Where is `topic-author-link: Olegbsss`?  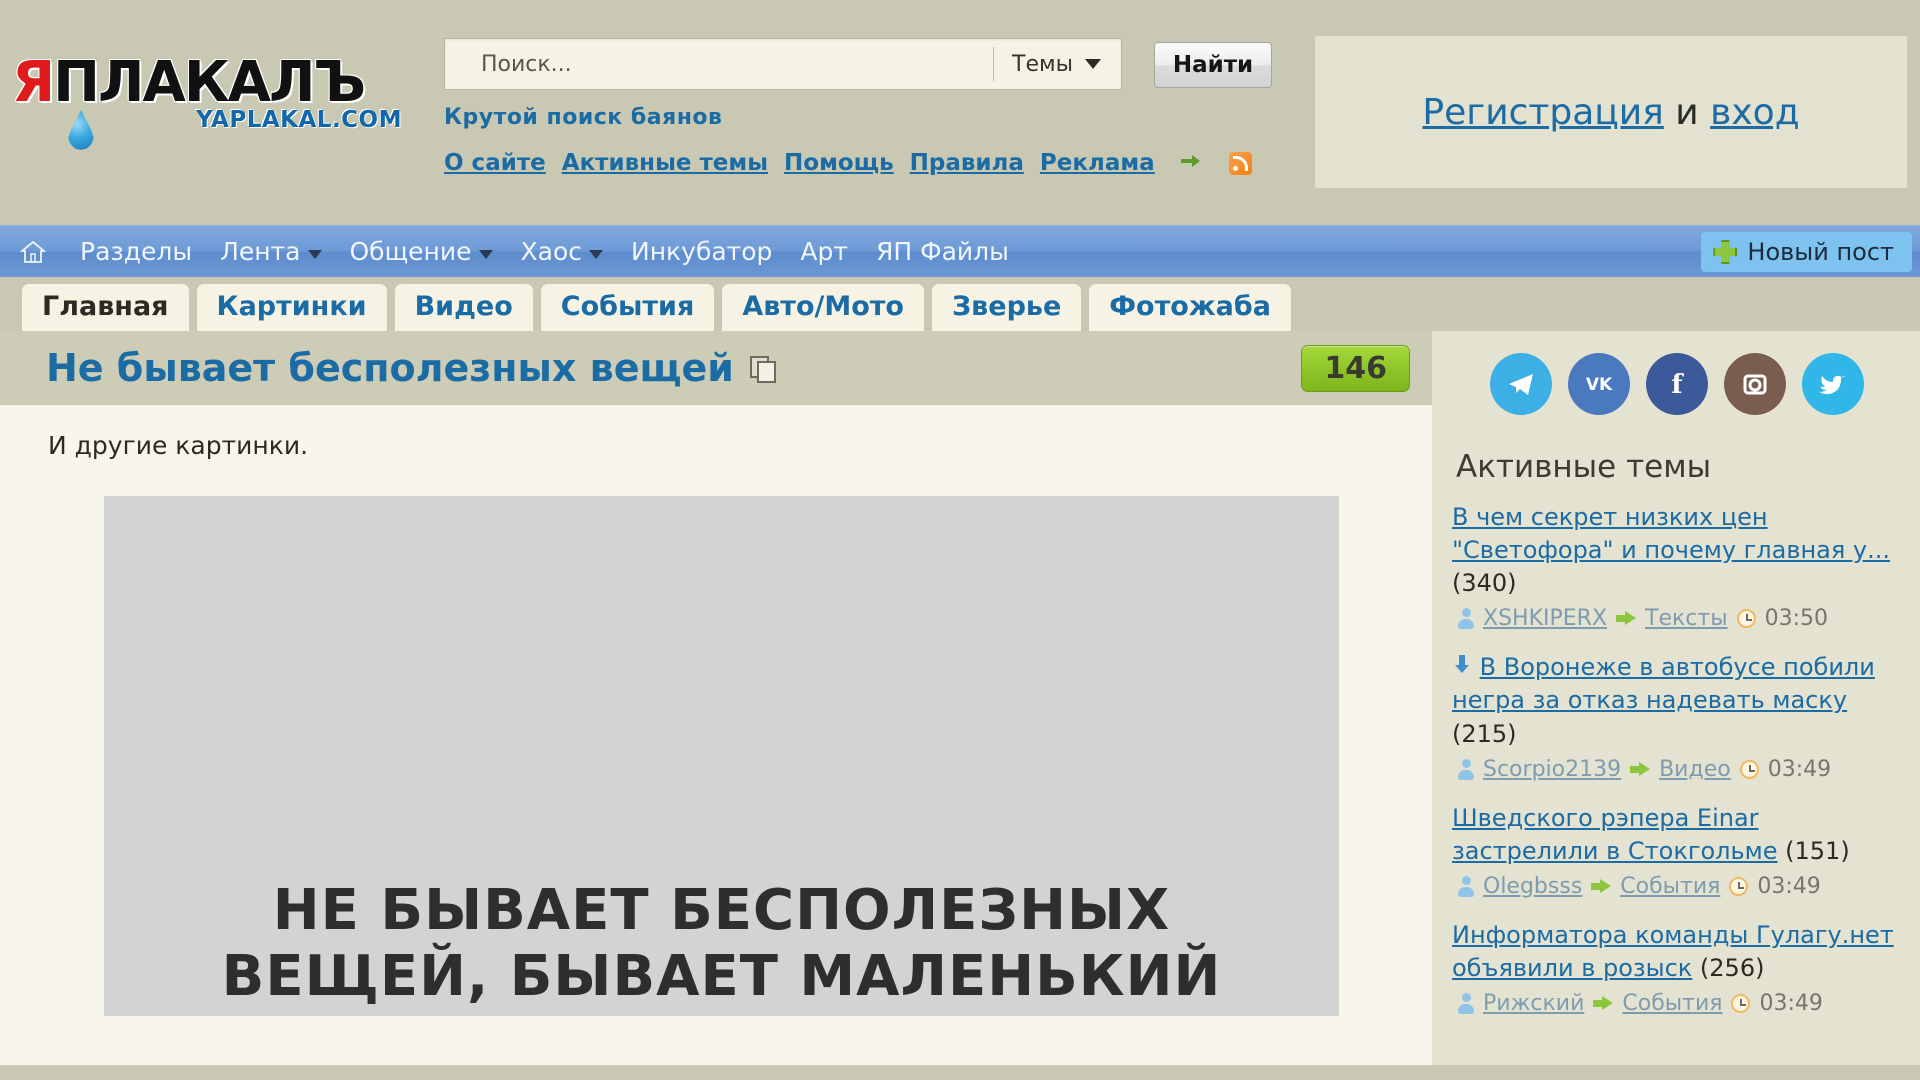
topic-author-link: Olegbsss is located at coordinates (1532, 886).